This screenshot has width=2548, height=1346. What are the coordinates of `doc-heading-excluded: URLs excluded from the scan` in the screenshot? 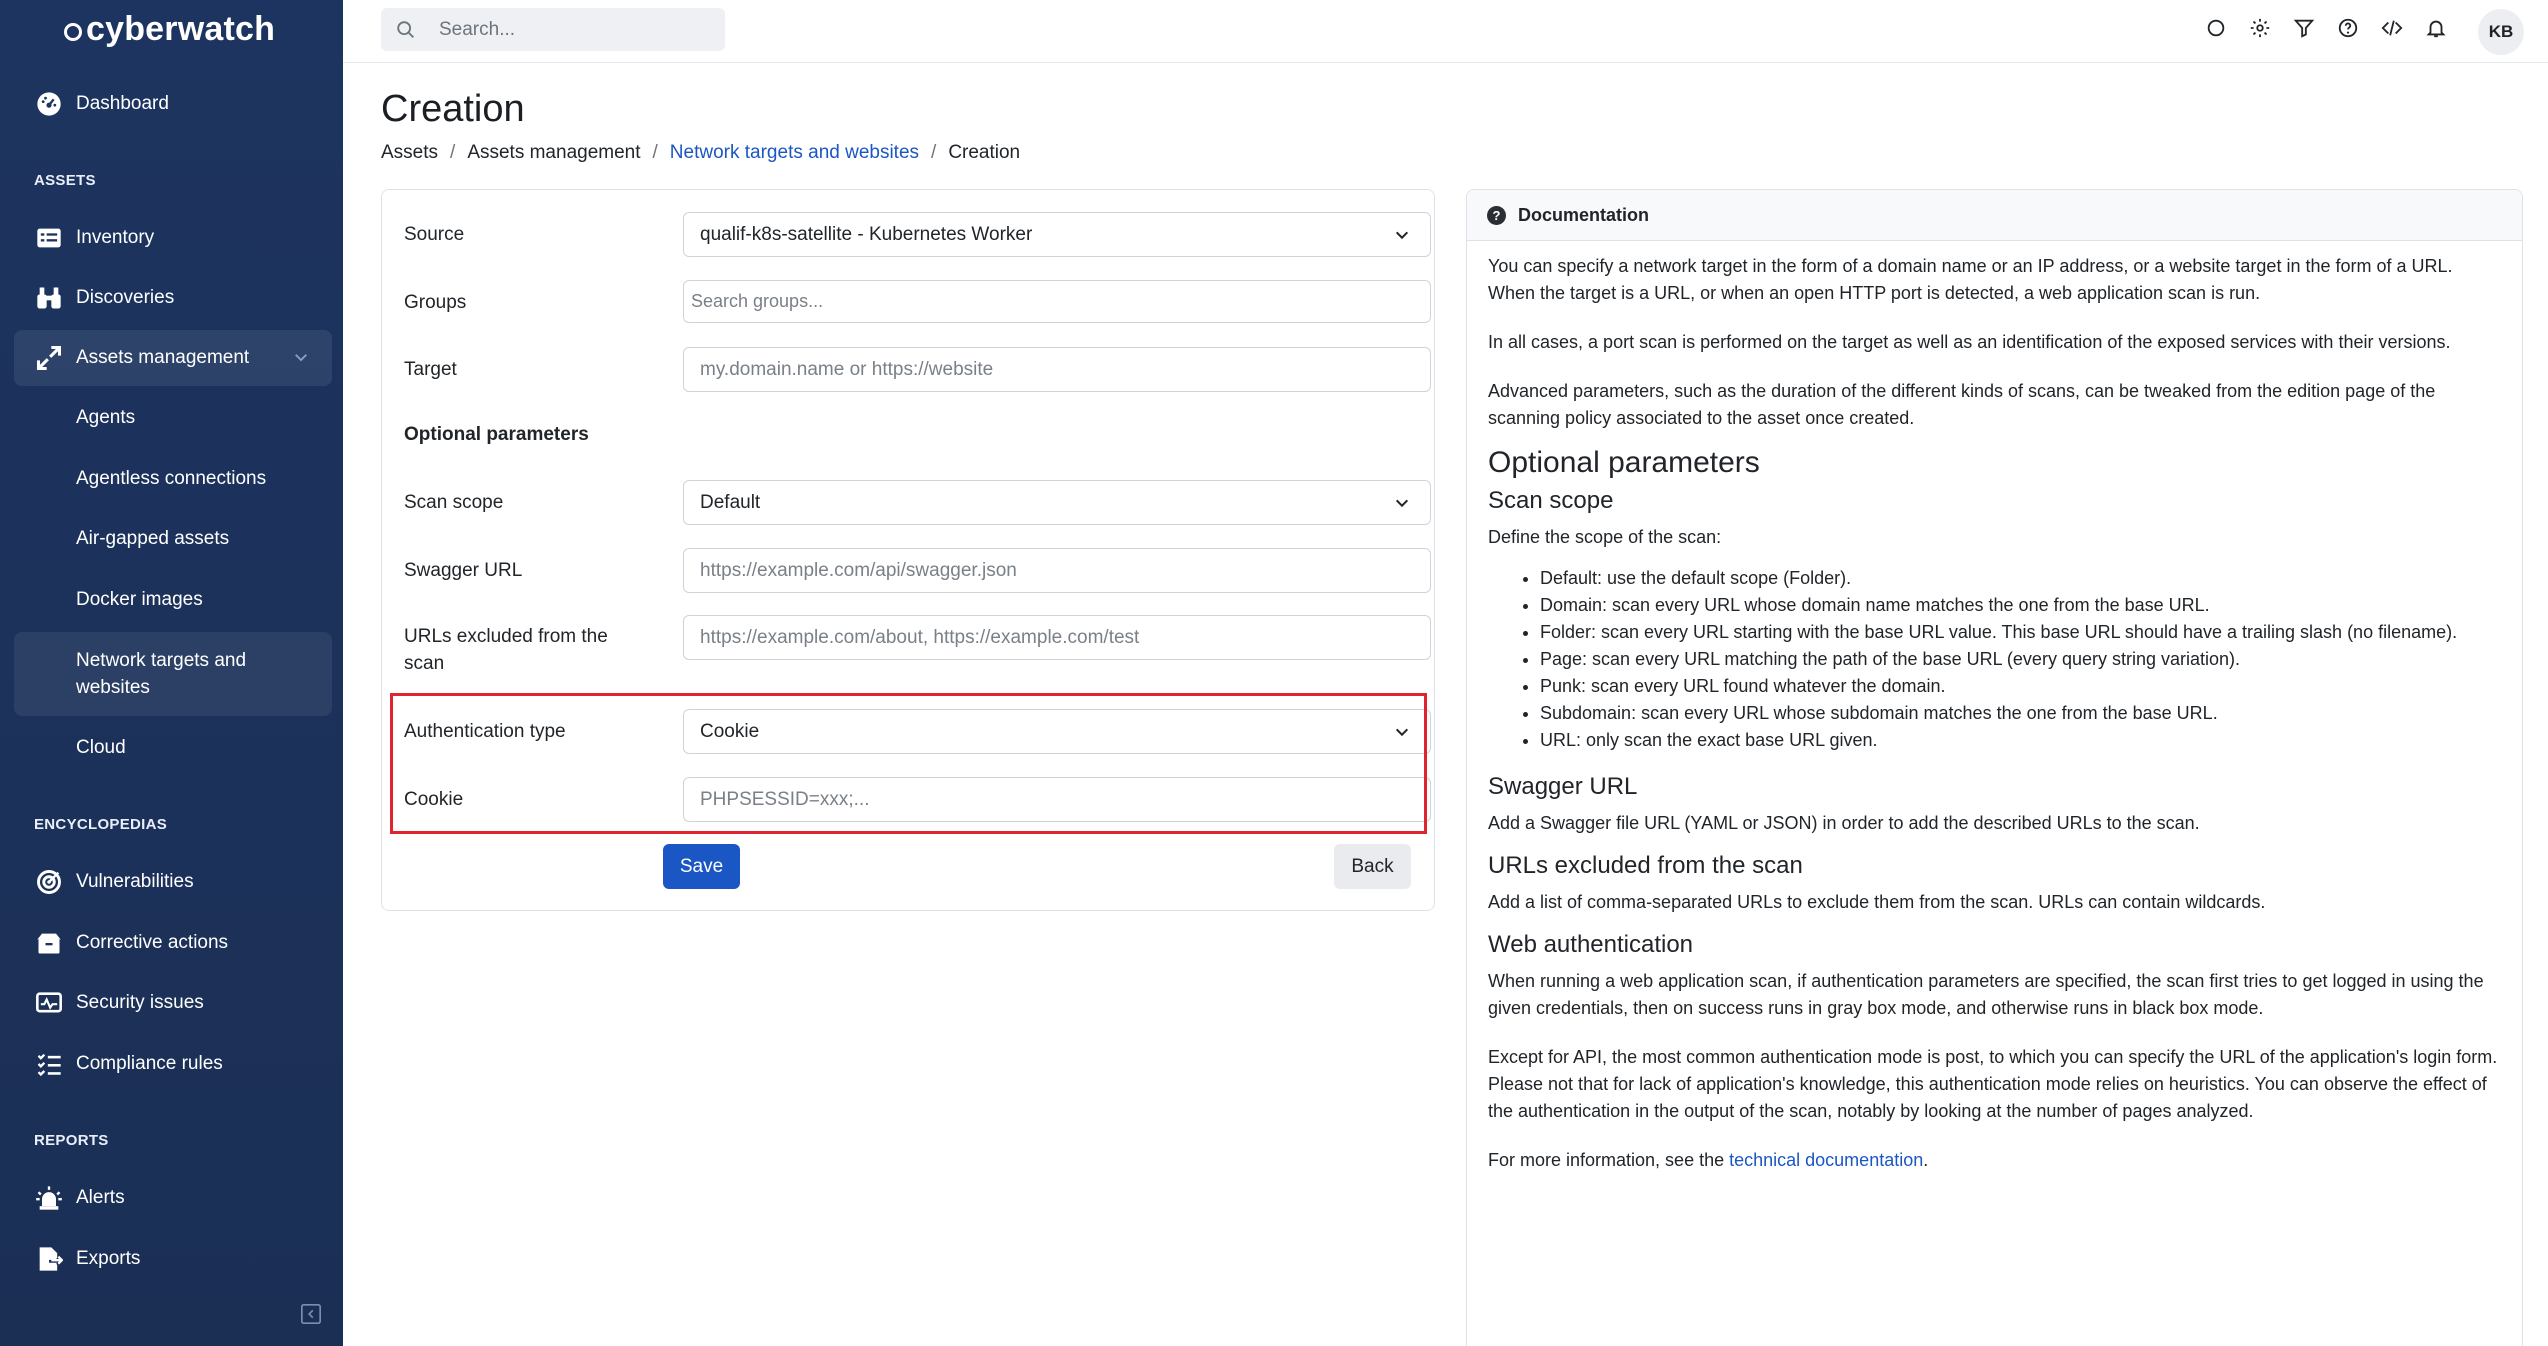 It's located at (1645, 865).